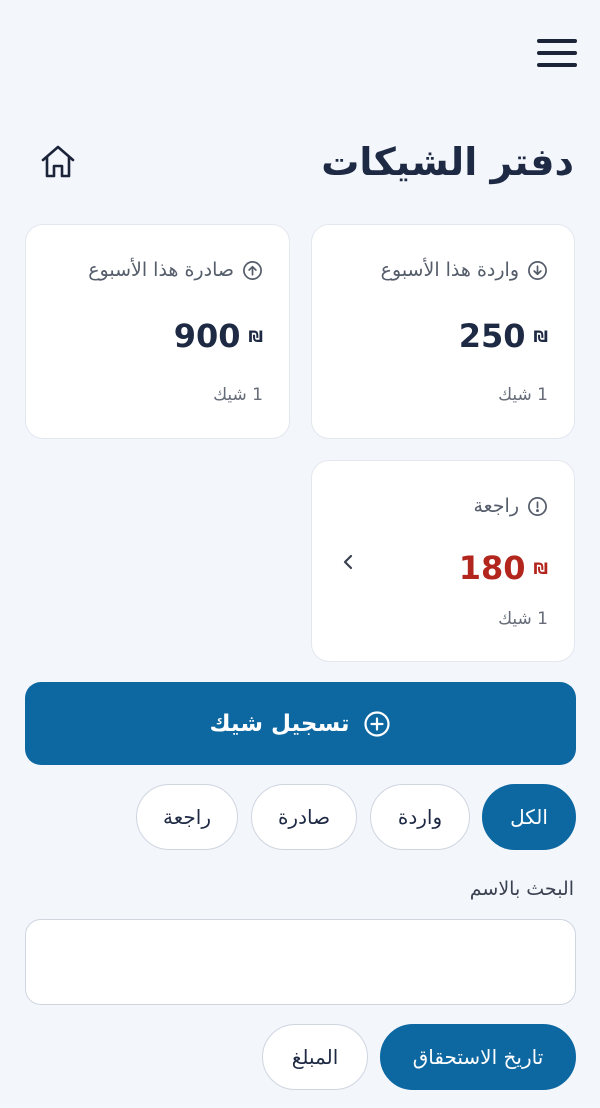 The width and height of the screenshot is (600, 1108). I want to click on arrow-up-circle-icon, so click(252, 270).